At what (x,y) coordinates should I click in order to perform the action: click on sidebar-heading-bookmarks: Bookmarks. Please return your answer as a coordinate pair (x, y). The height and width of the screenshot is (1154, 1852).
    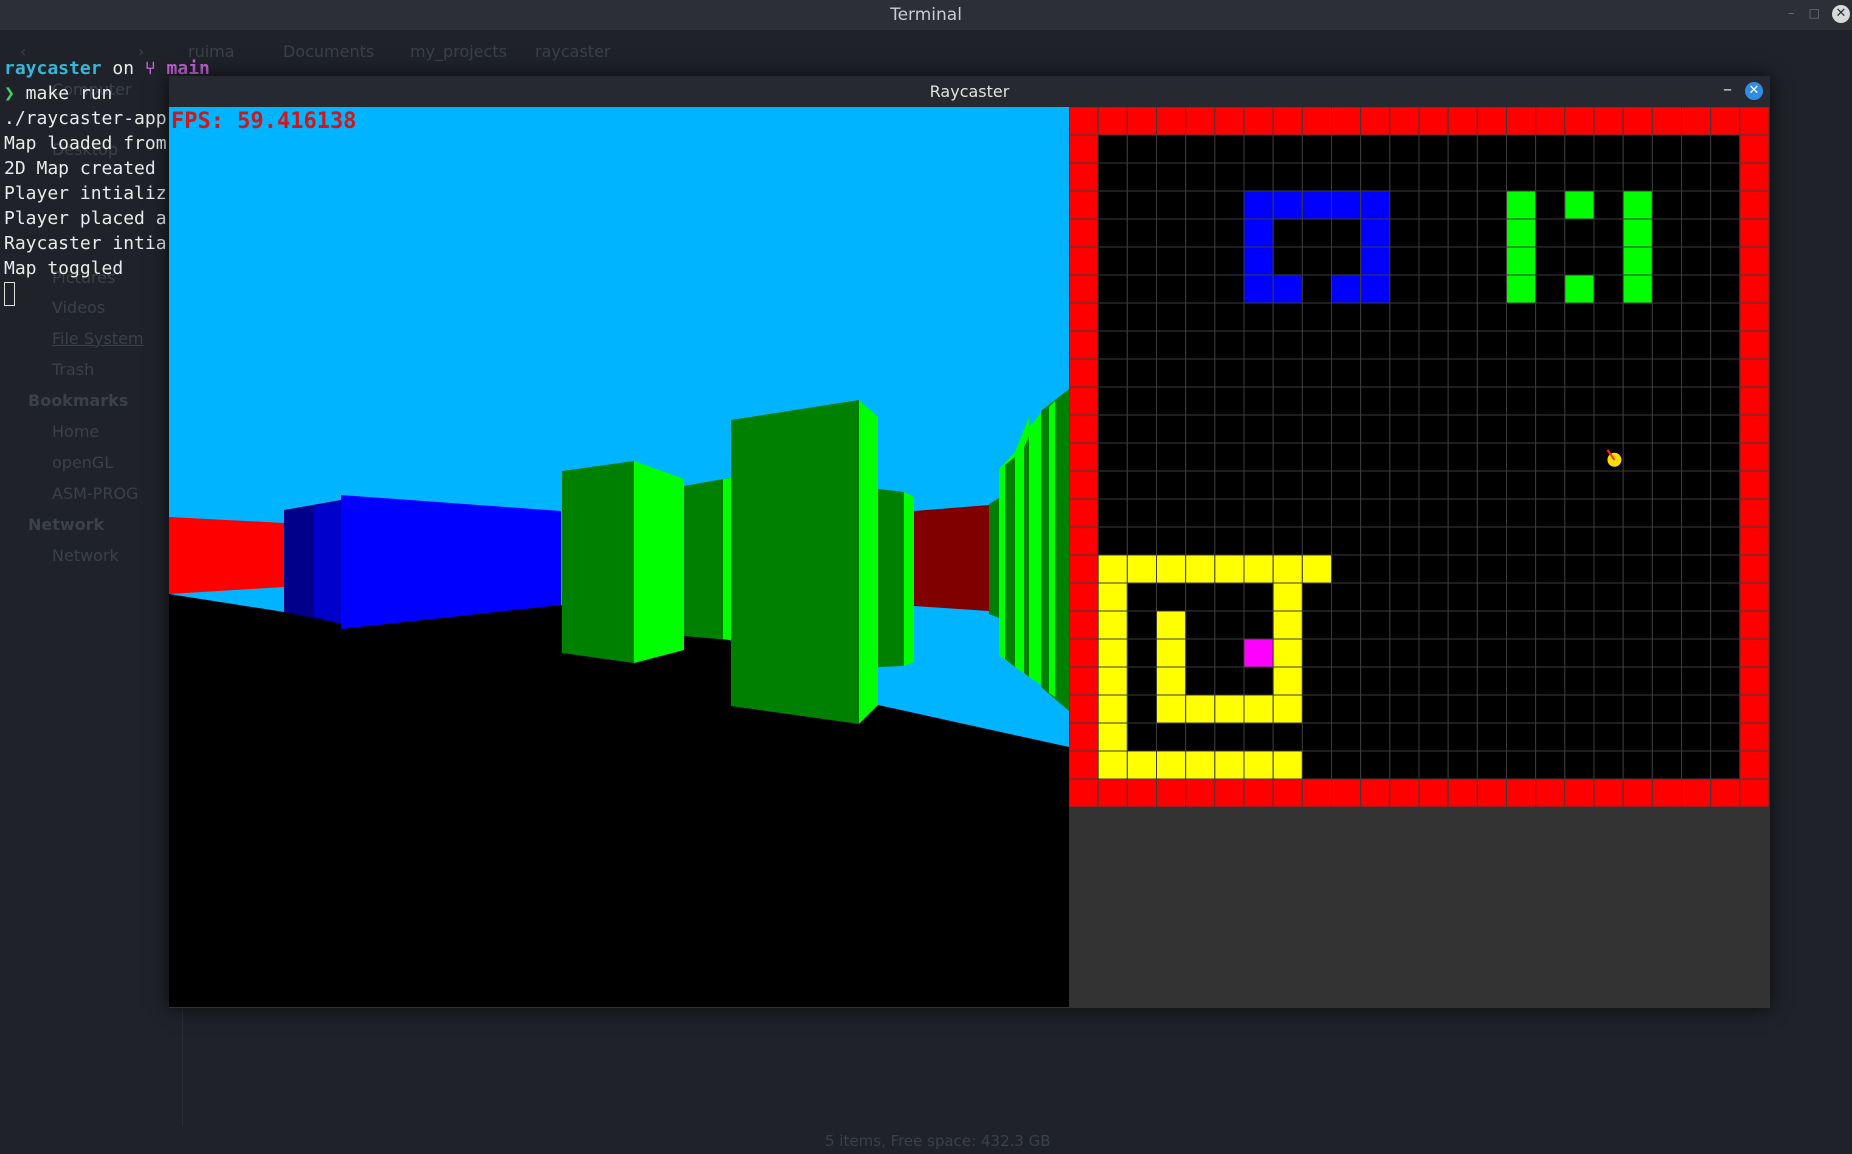
    Looking at the image, I should click on (78, 400).